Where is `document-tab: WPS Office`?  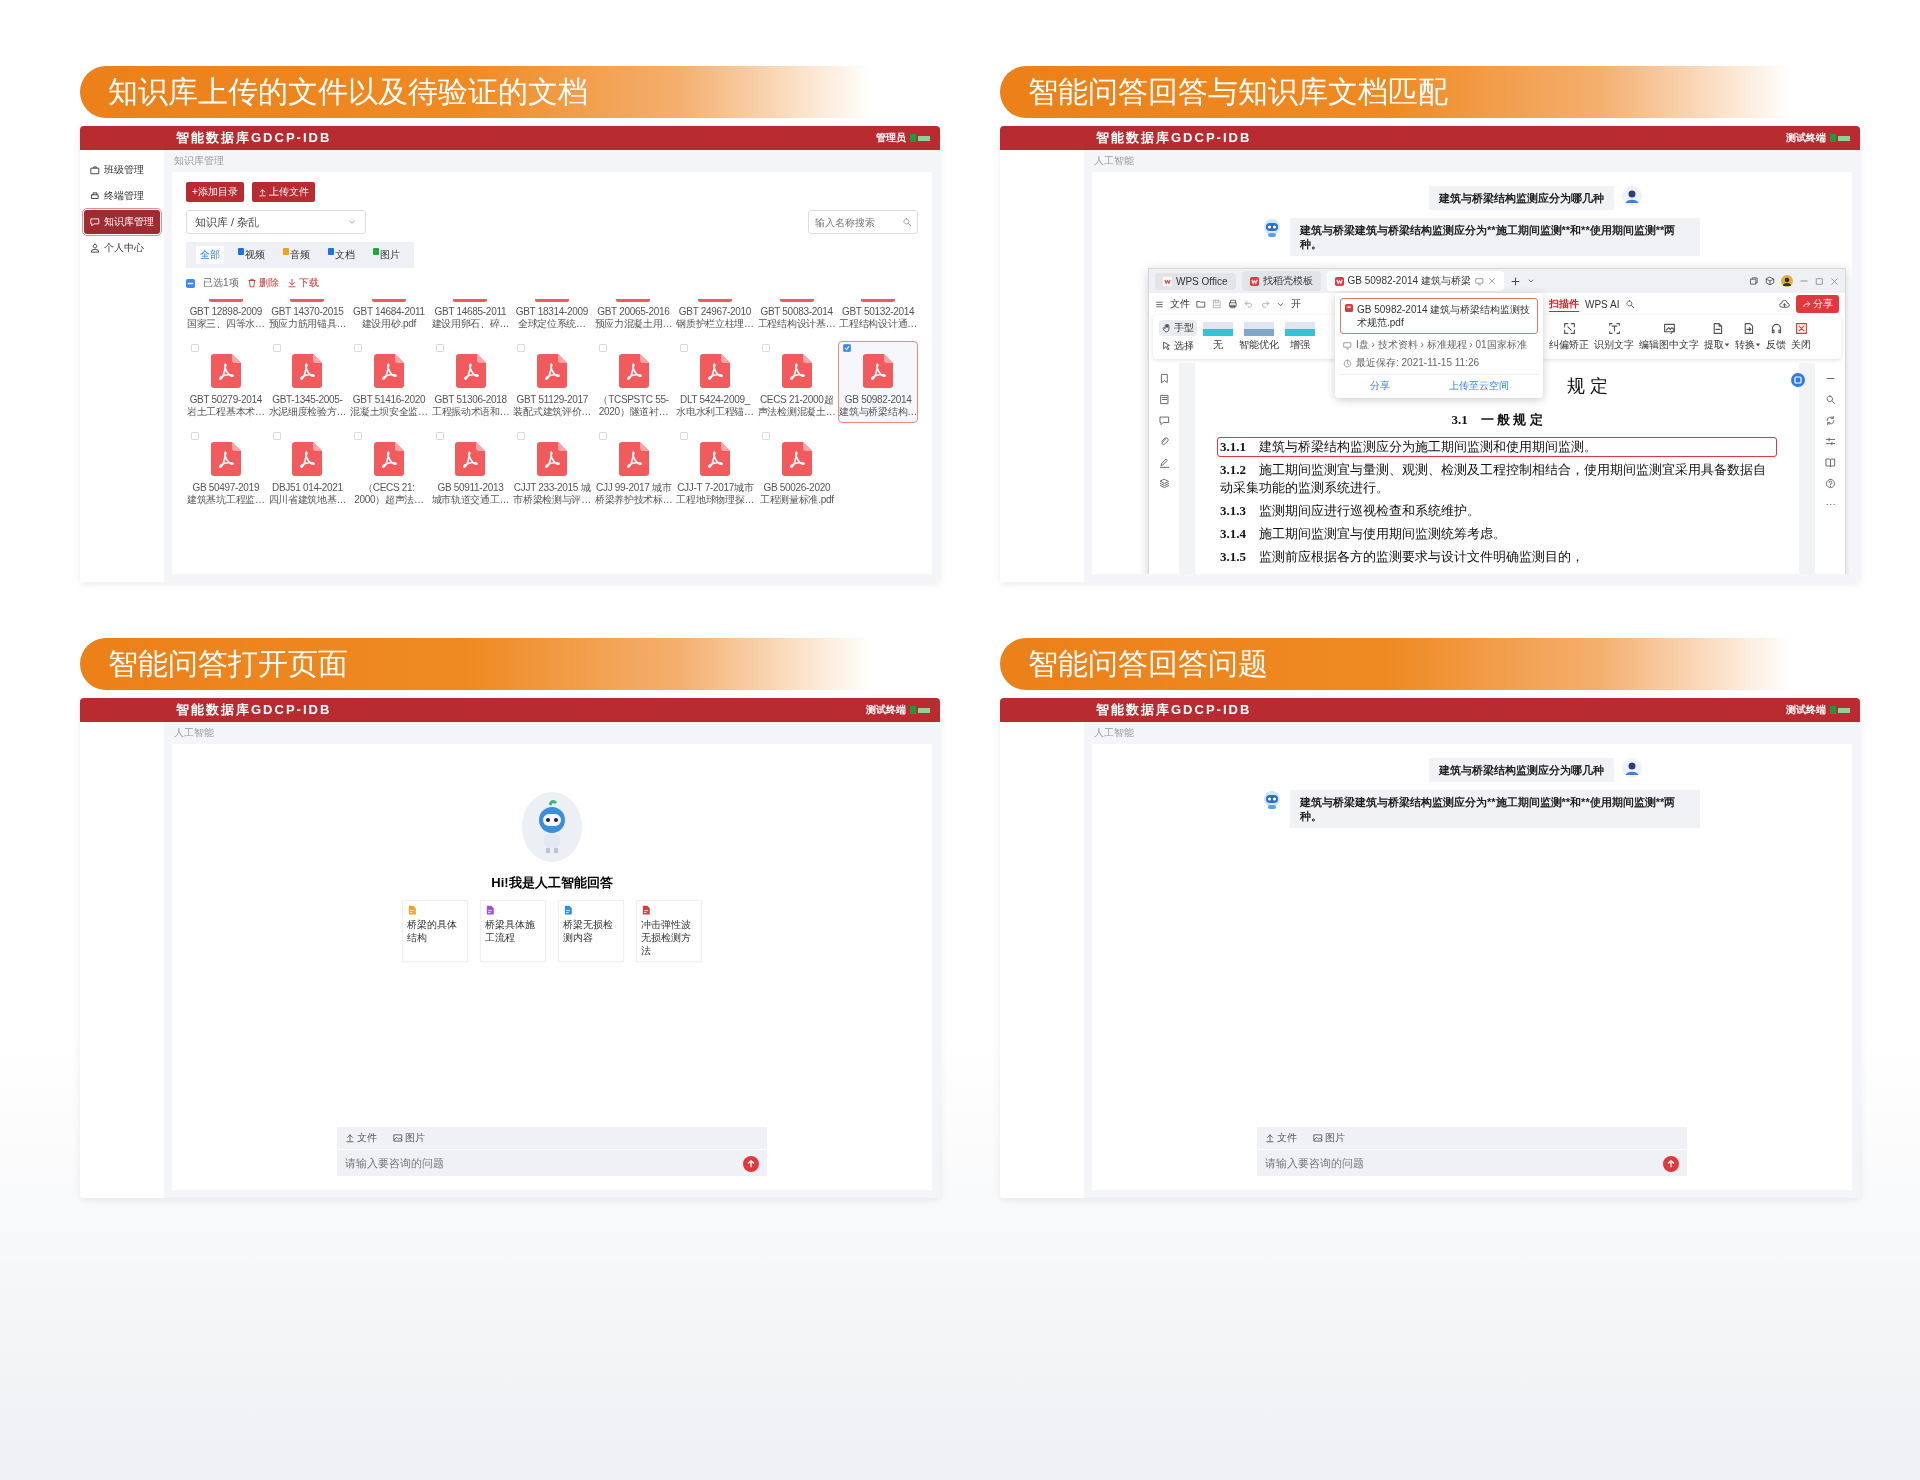 document-tab: WPS Office is located at coordinates (1195, 281).